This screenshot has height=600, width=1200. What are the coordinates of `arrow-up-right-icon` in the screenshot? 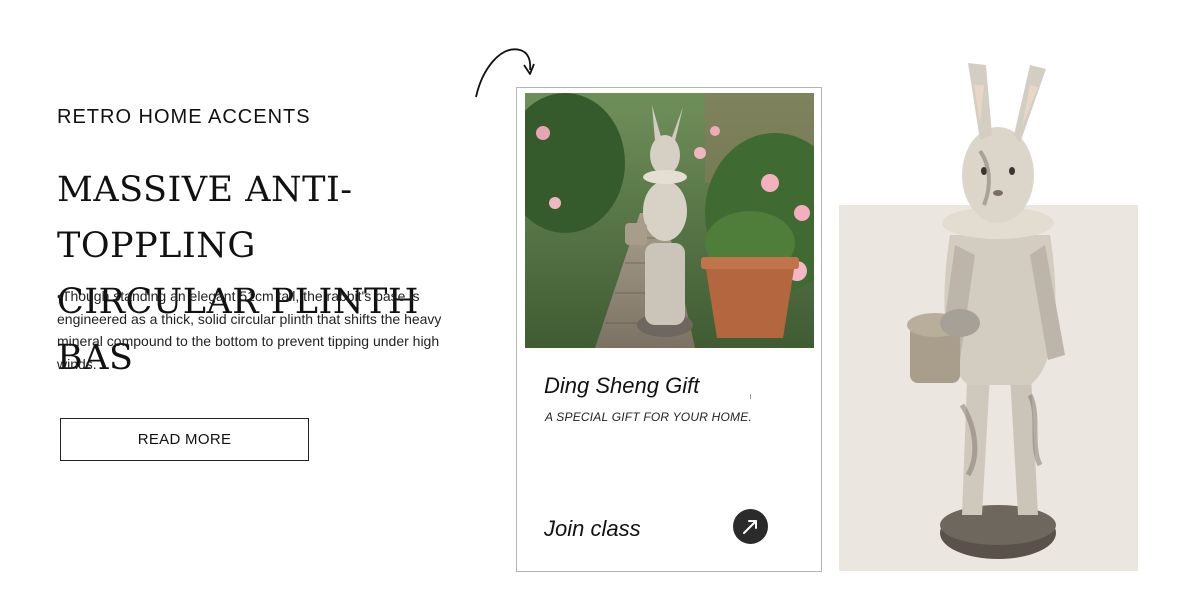 It's located at (750, 527).